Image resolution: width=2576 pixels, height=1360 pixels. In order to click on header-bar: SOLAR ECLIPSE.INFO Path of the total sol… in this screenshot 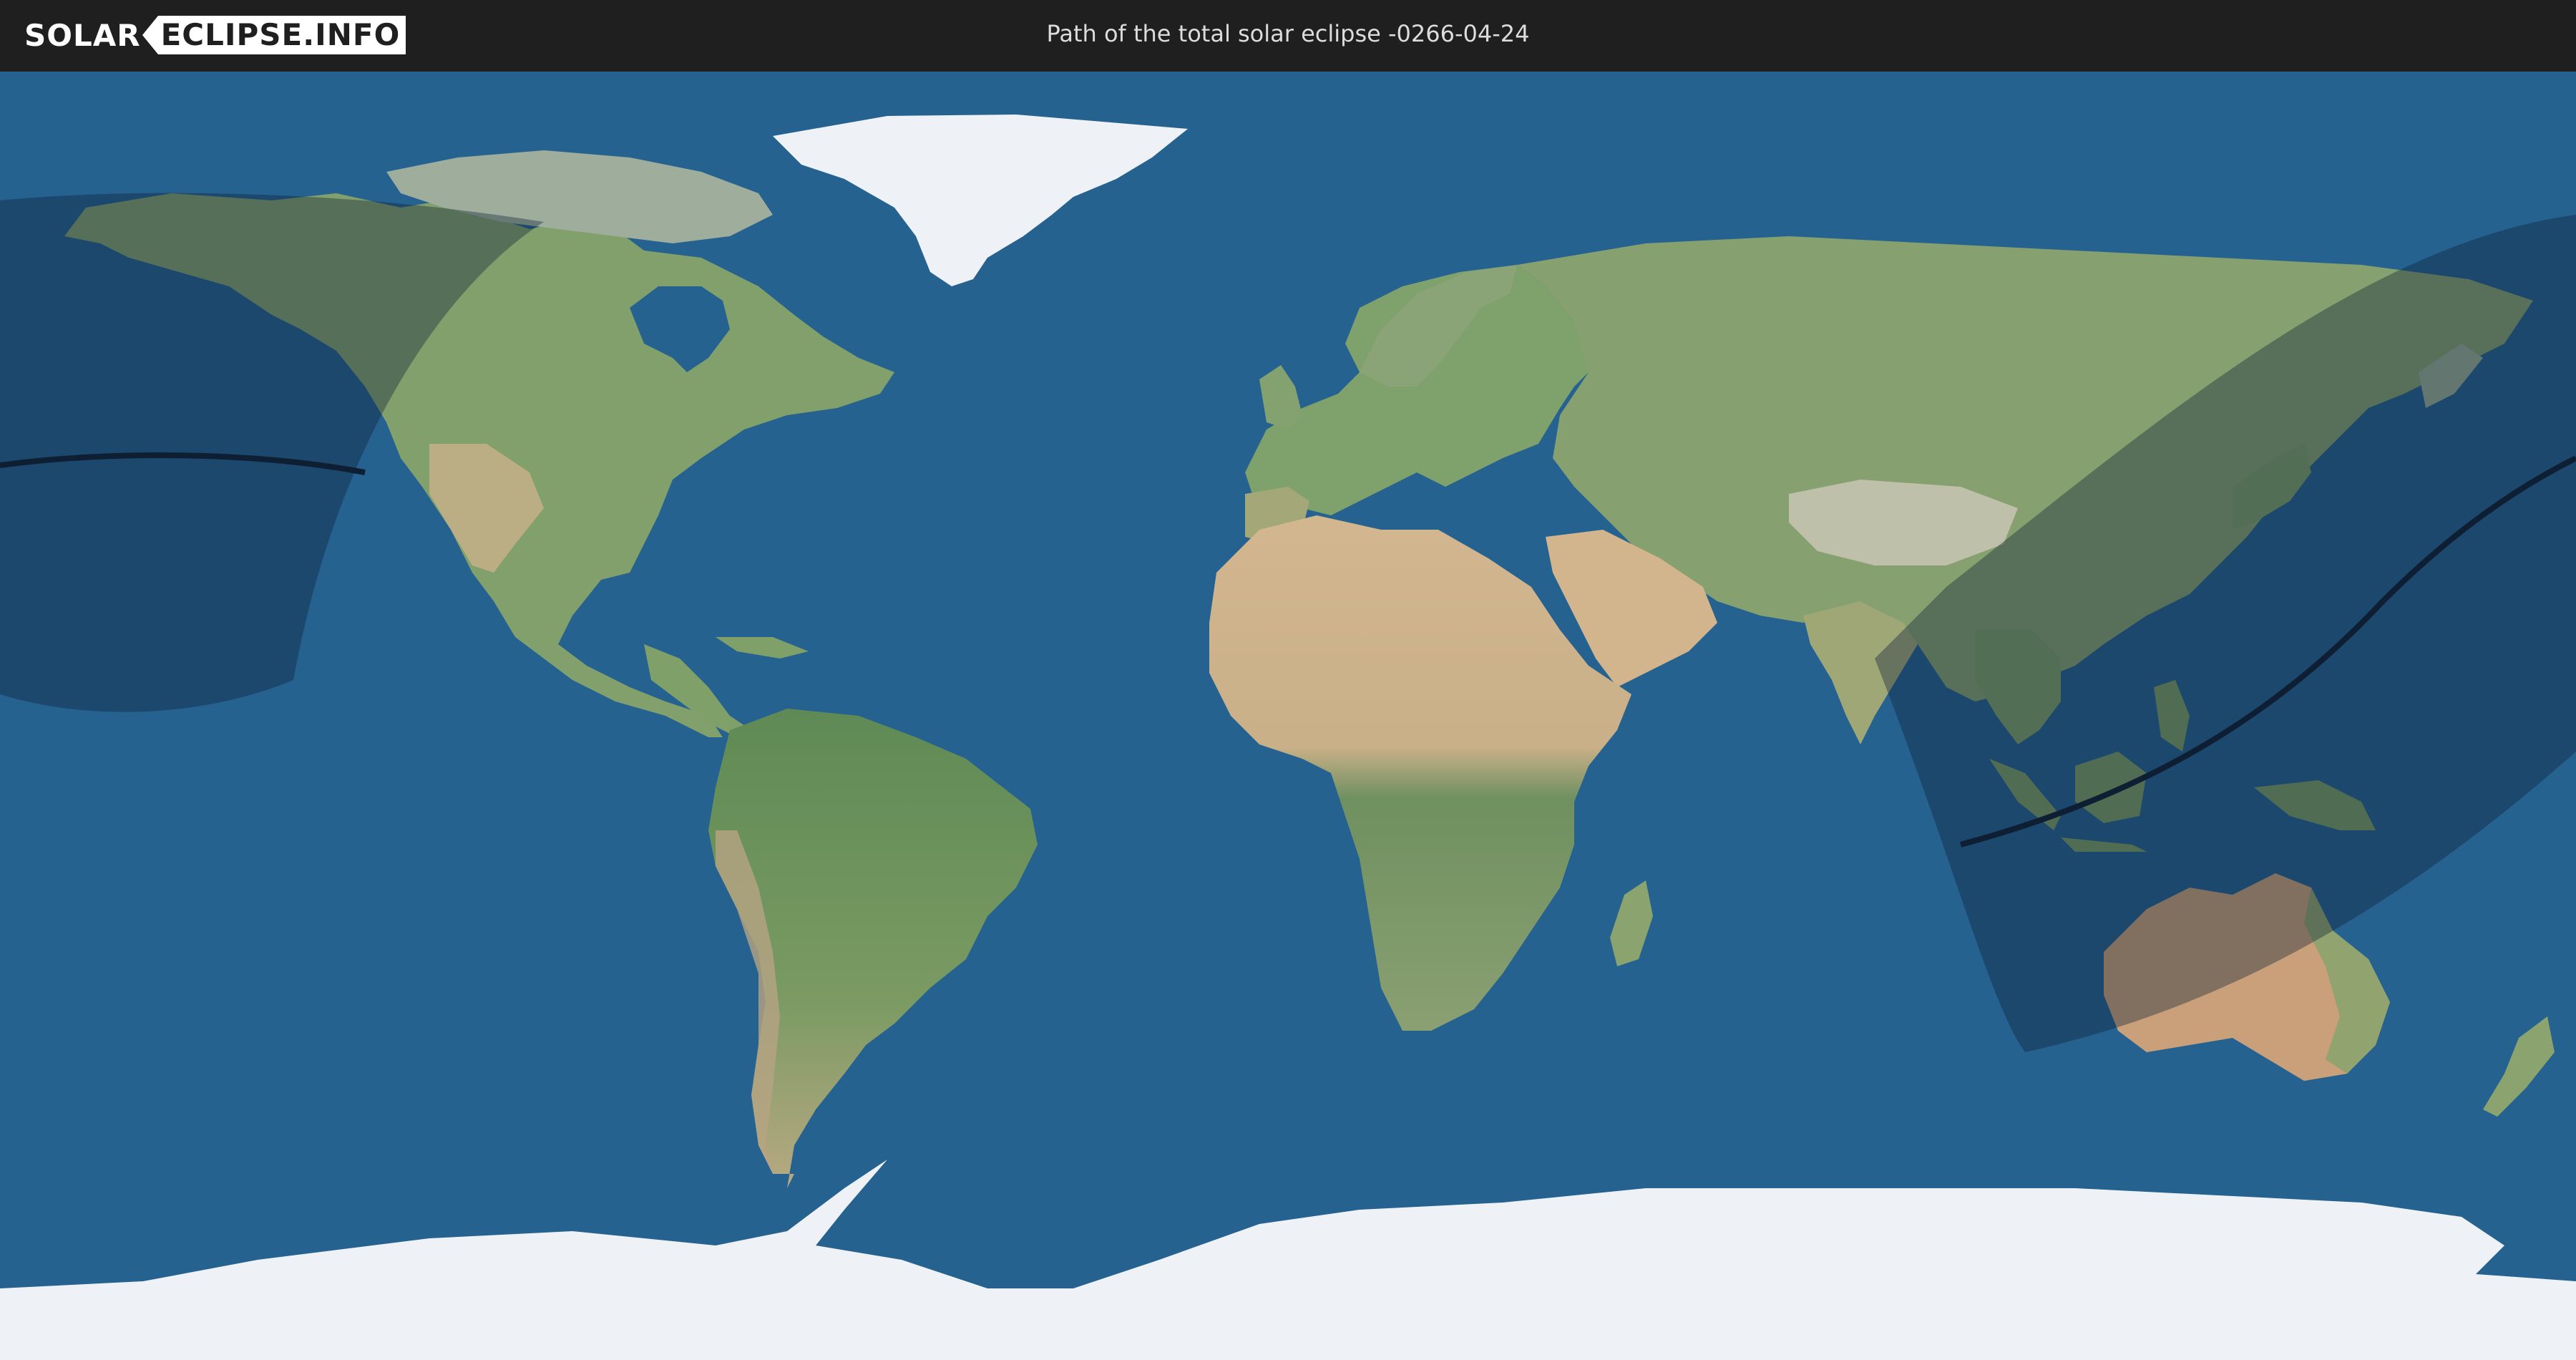, I will do `click(1288, 36)`.